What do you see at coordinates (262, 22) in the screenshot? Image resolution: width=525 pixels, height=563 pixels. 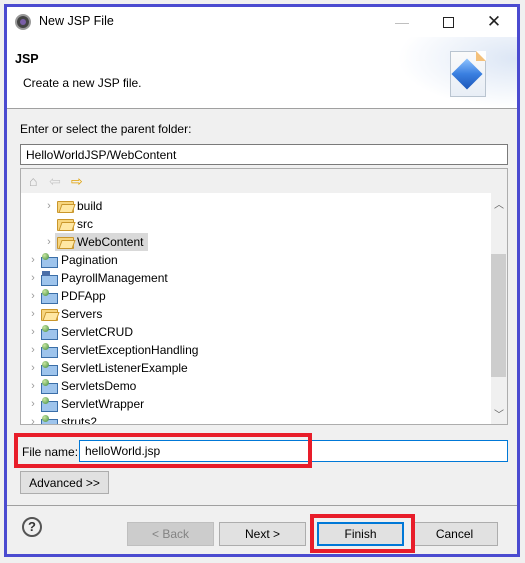 I see `title-bar: New JSP File — ✕` at bounding box center [262, 22].